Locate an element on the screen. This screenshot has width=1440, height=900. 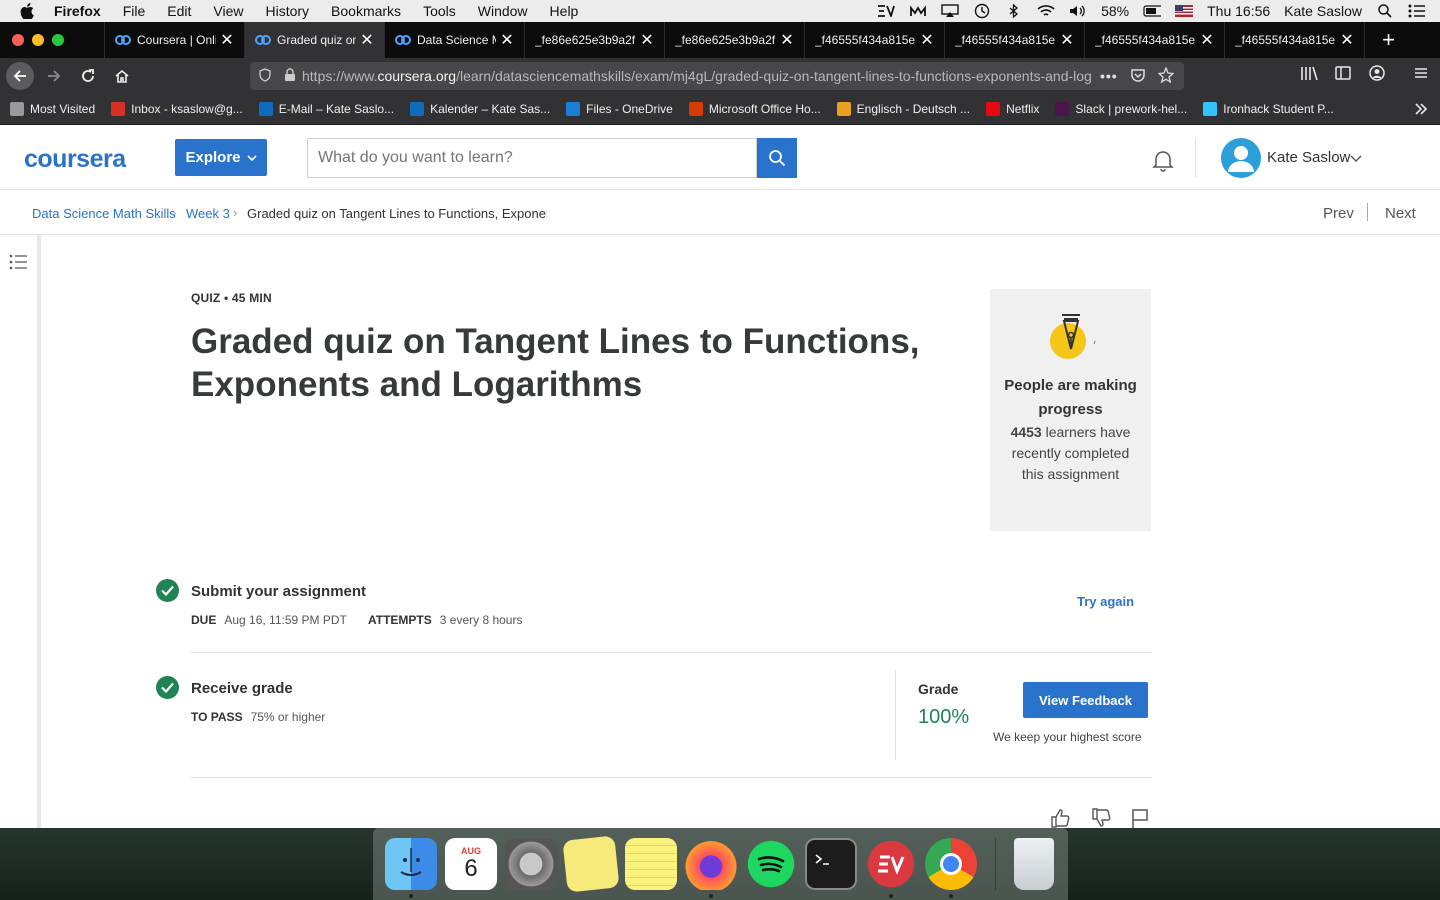
search-button is located at coordinates (777, 158).